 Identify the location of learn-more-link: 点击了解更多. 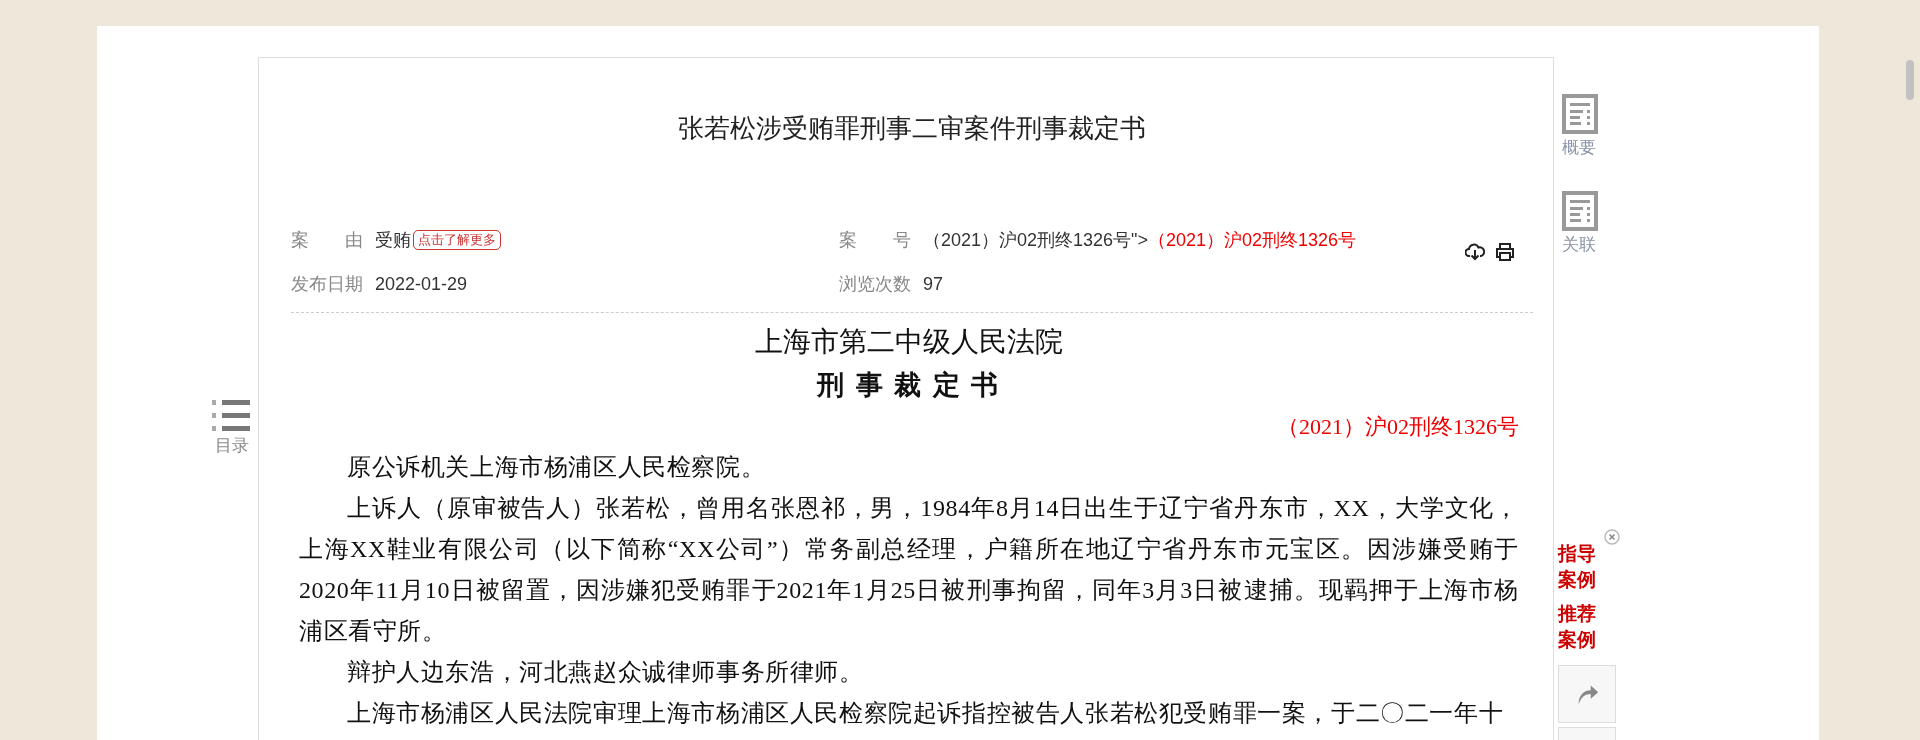
(457, 240).